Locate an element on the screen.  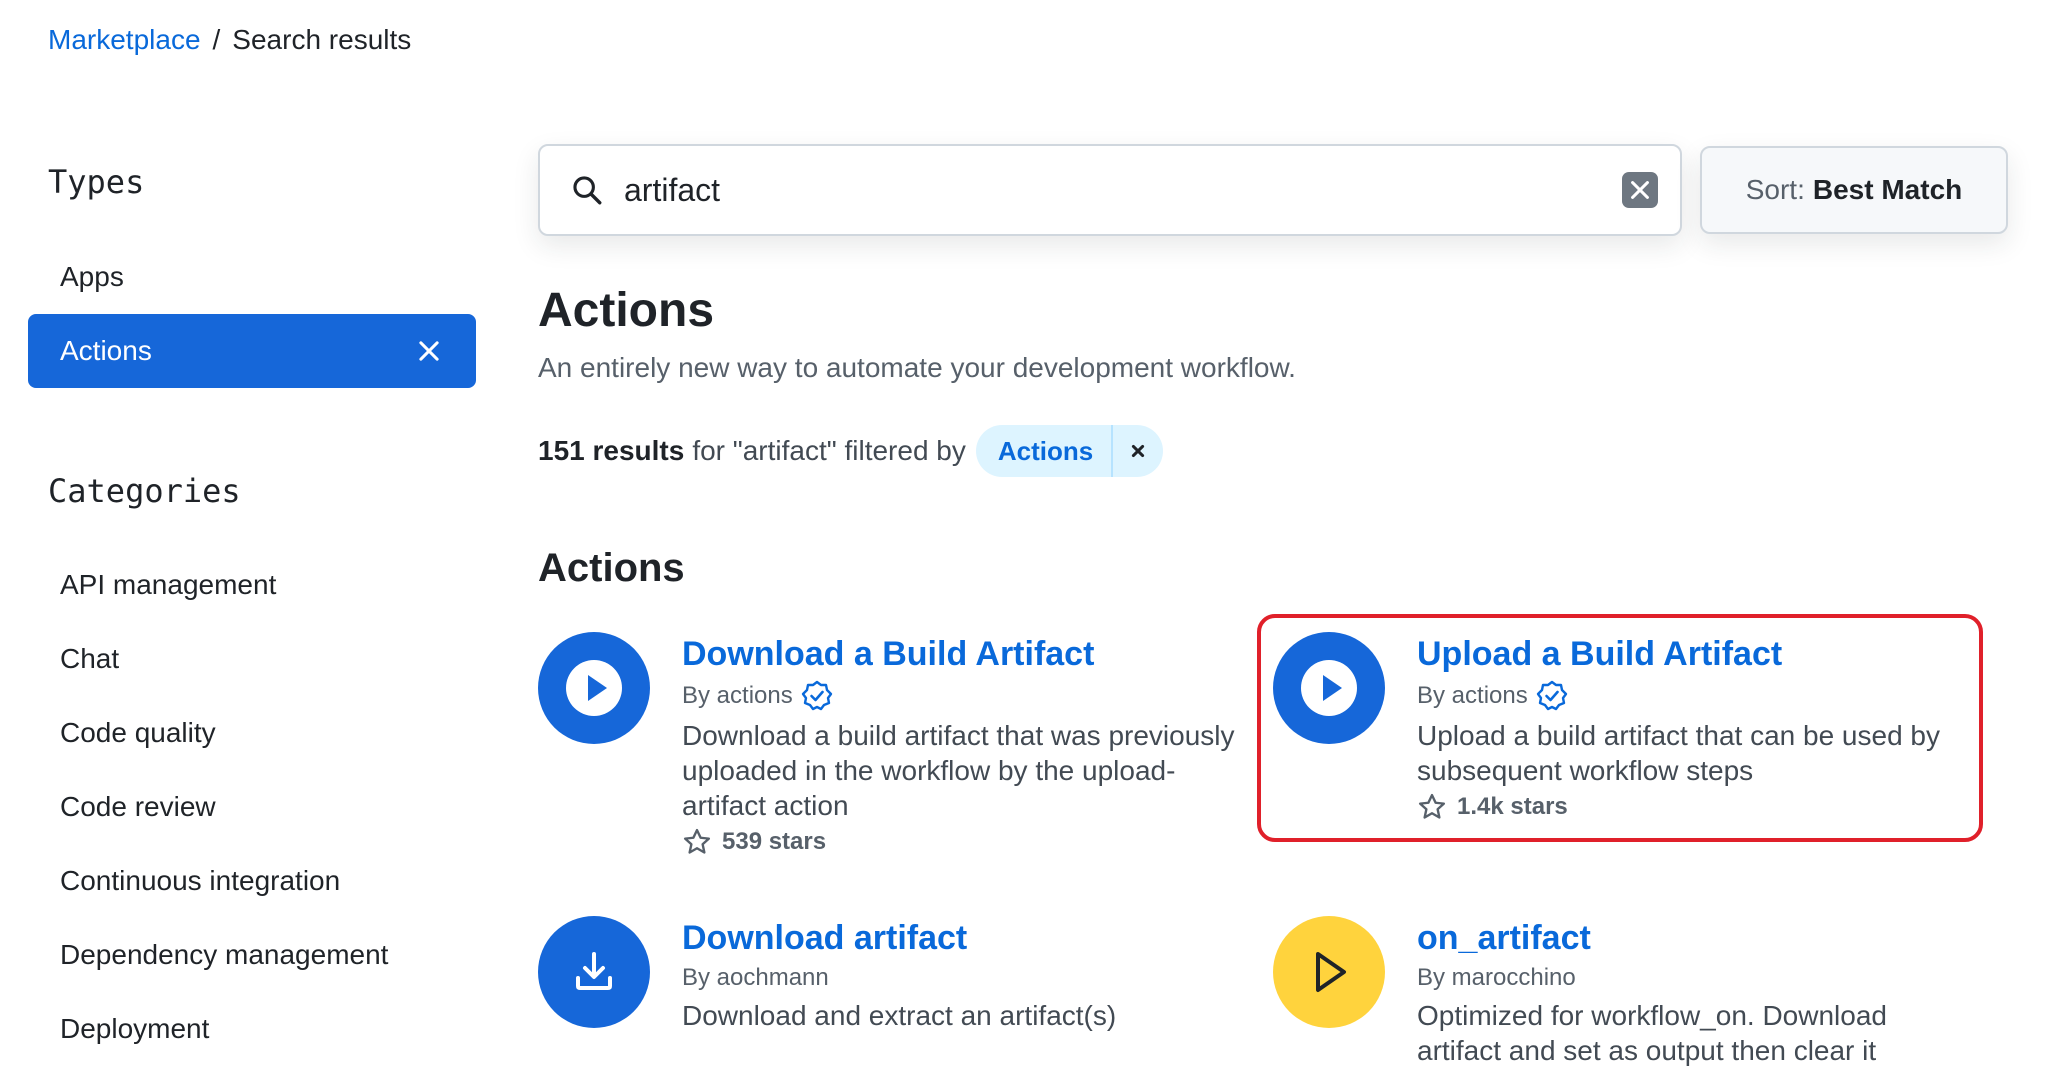
sidebar-item-code-review: Code review is located at coordinates (252, 807).